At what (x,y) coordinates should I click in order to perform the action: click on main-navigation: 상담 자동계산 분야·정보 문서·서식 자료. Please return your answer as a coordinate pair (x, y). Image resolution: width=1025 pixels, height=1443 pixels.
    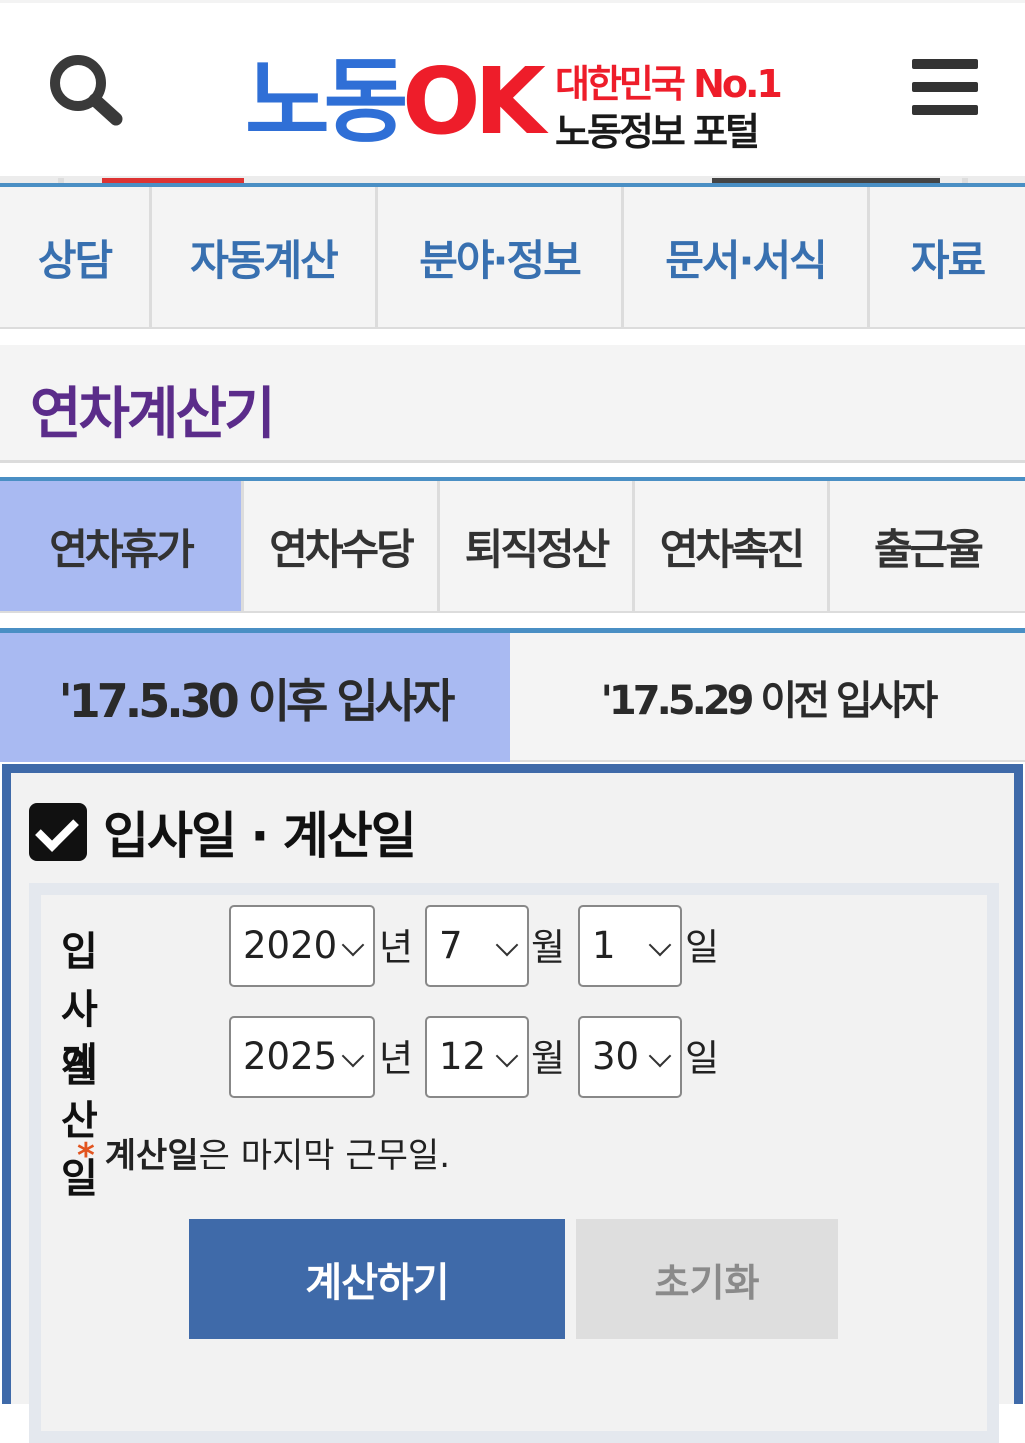
    Looking at the image, I should click on (512, 256).